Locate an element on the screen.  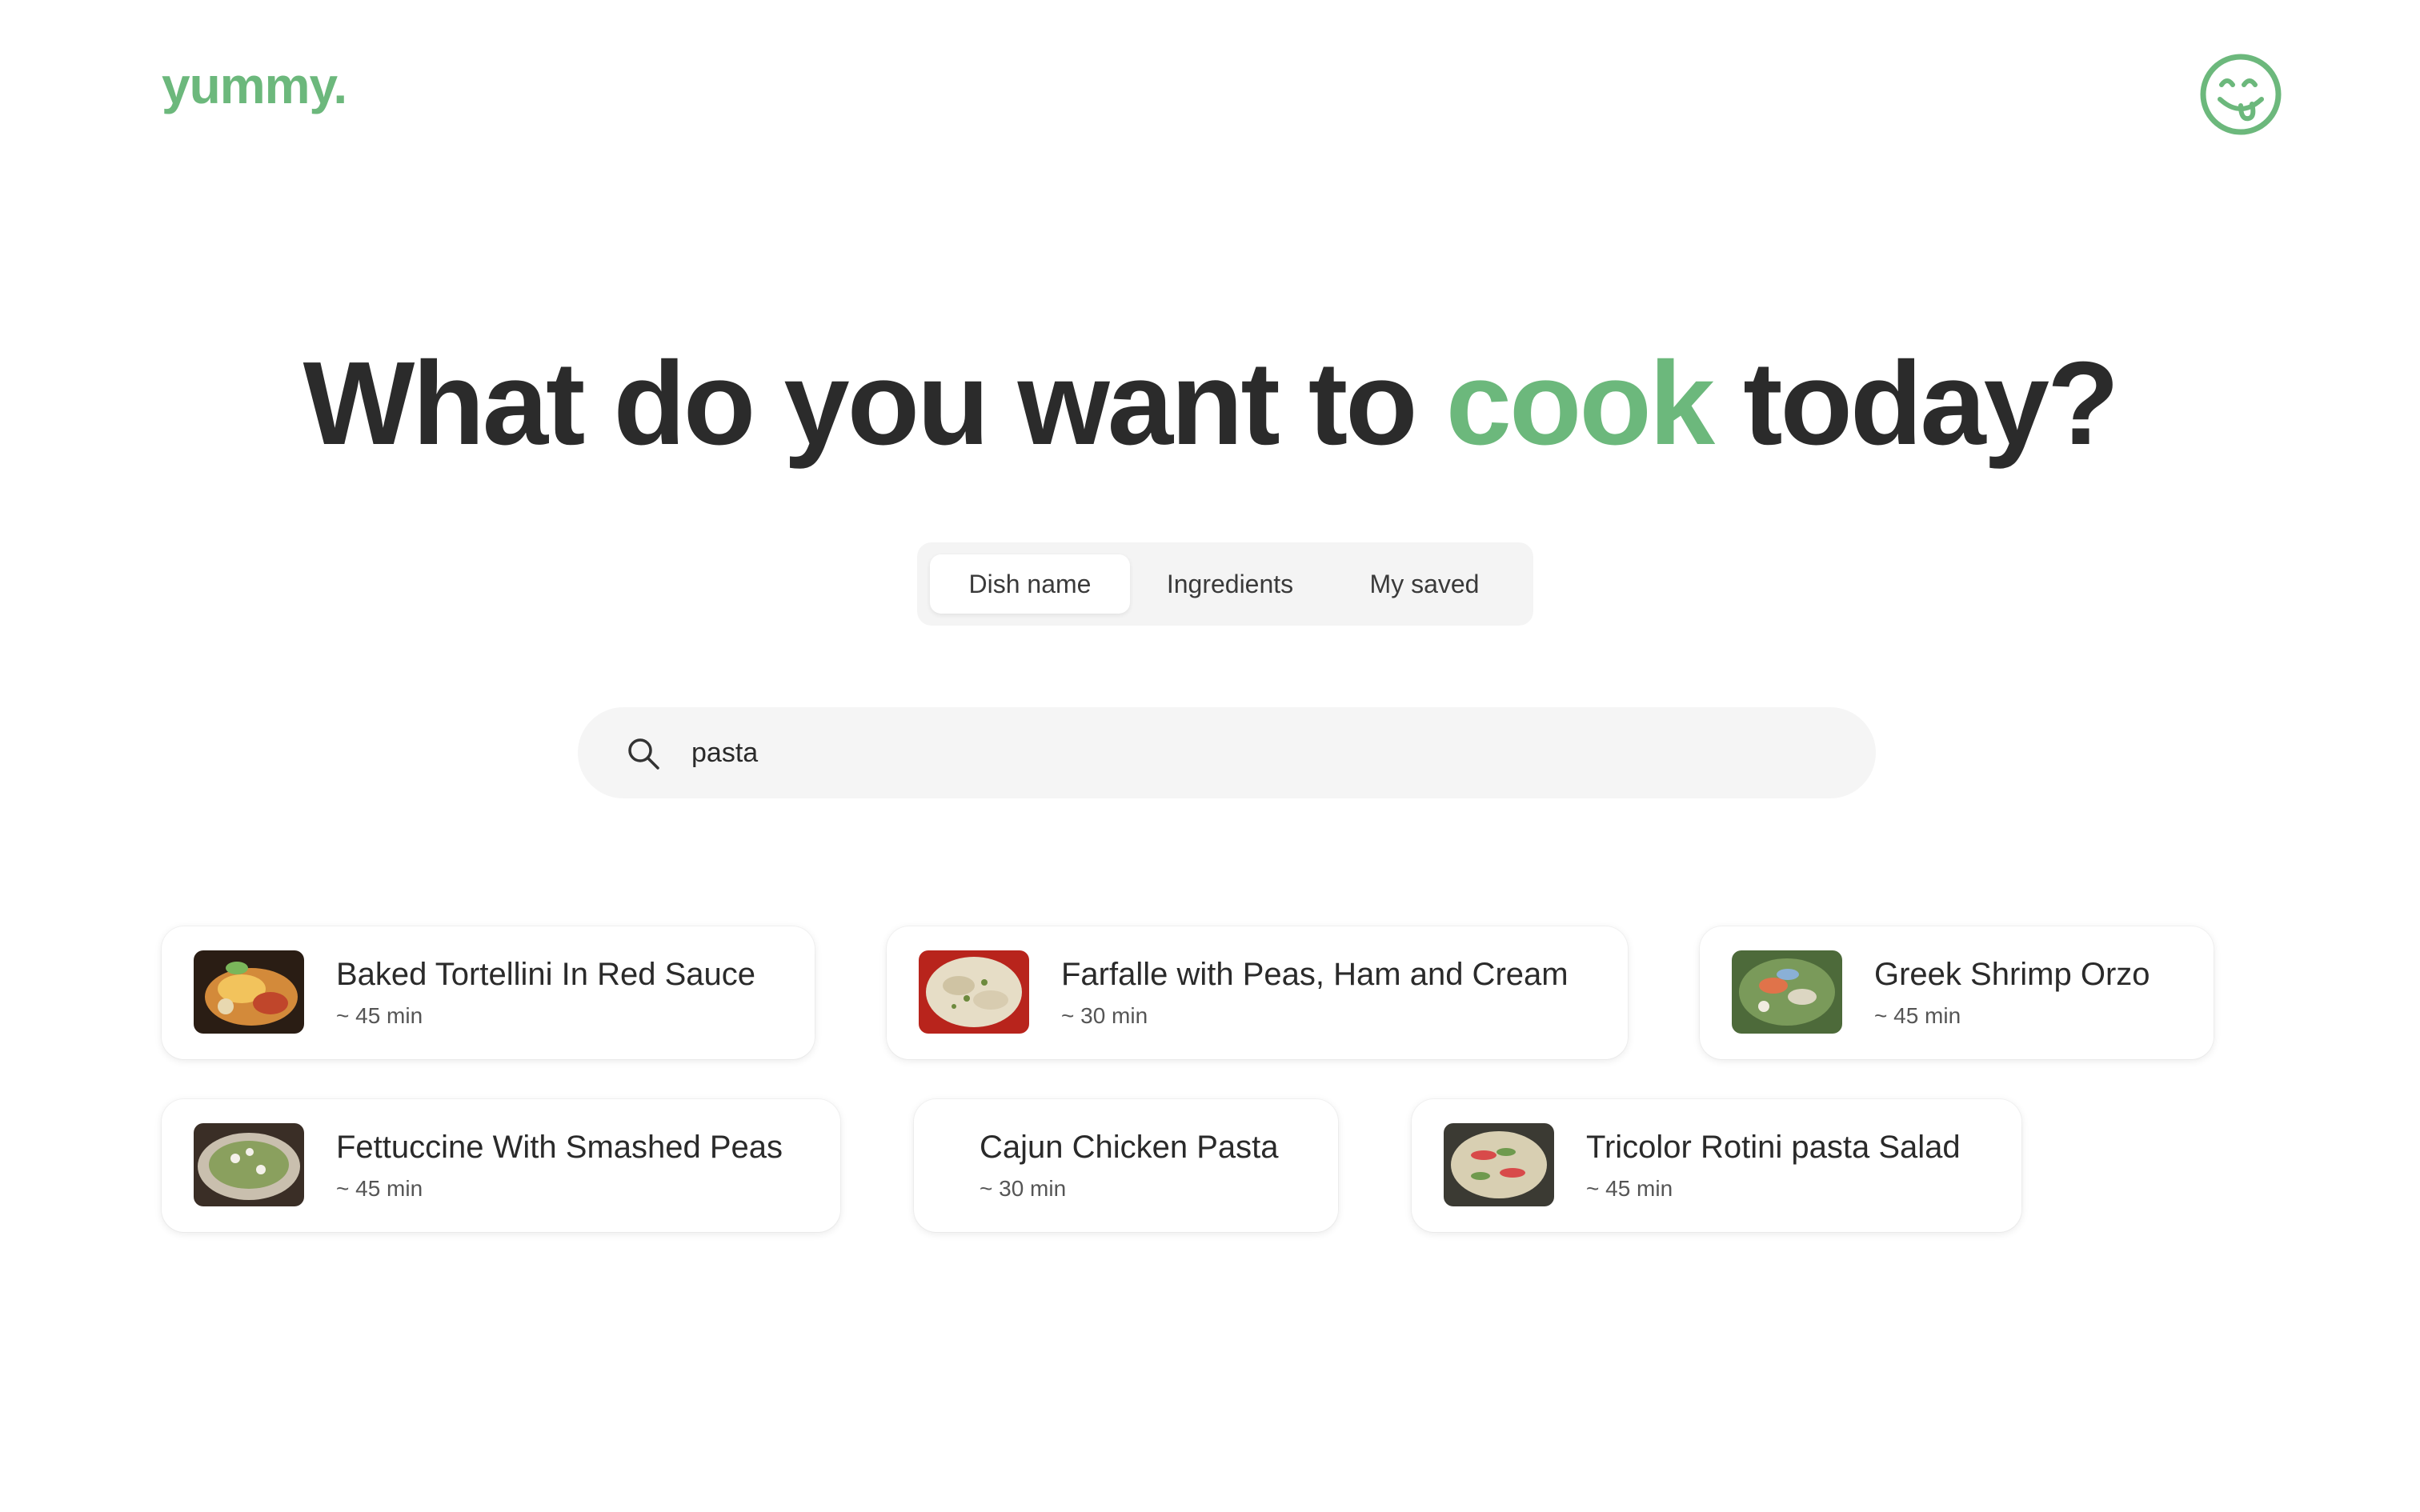
smiley-tongue-icon is located at coordinates (2240, 94).